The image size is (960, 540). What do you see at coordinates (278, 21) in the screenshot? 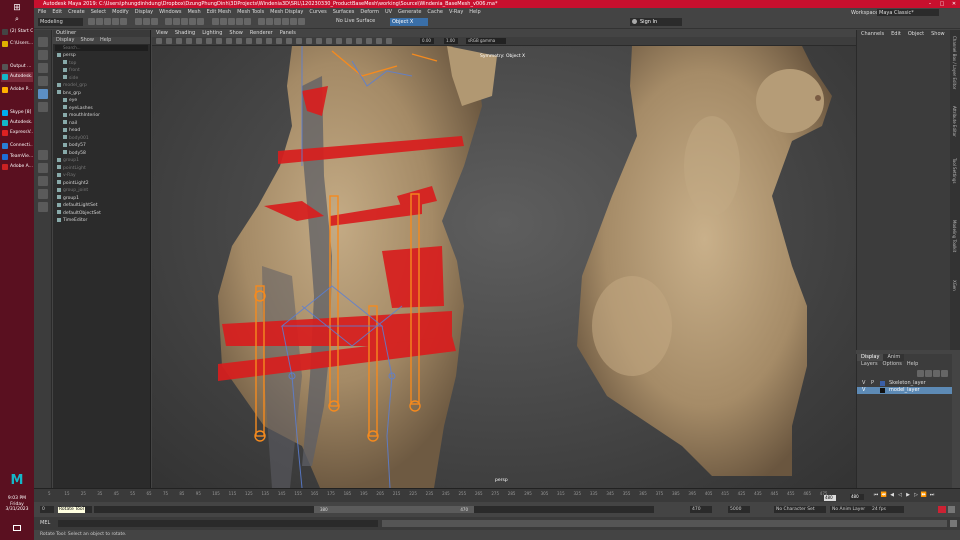
I see `xgen-icon` at bounding box center [278, 21].